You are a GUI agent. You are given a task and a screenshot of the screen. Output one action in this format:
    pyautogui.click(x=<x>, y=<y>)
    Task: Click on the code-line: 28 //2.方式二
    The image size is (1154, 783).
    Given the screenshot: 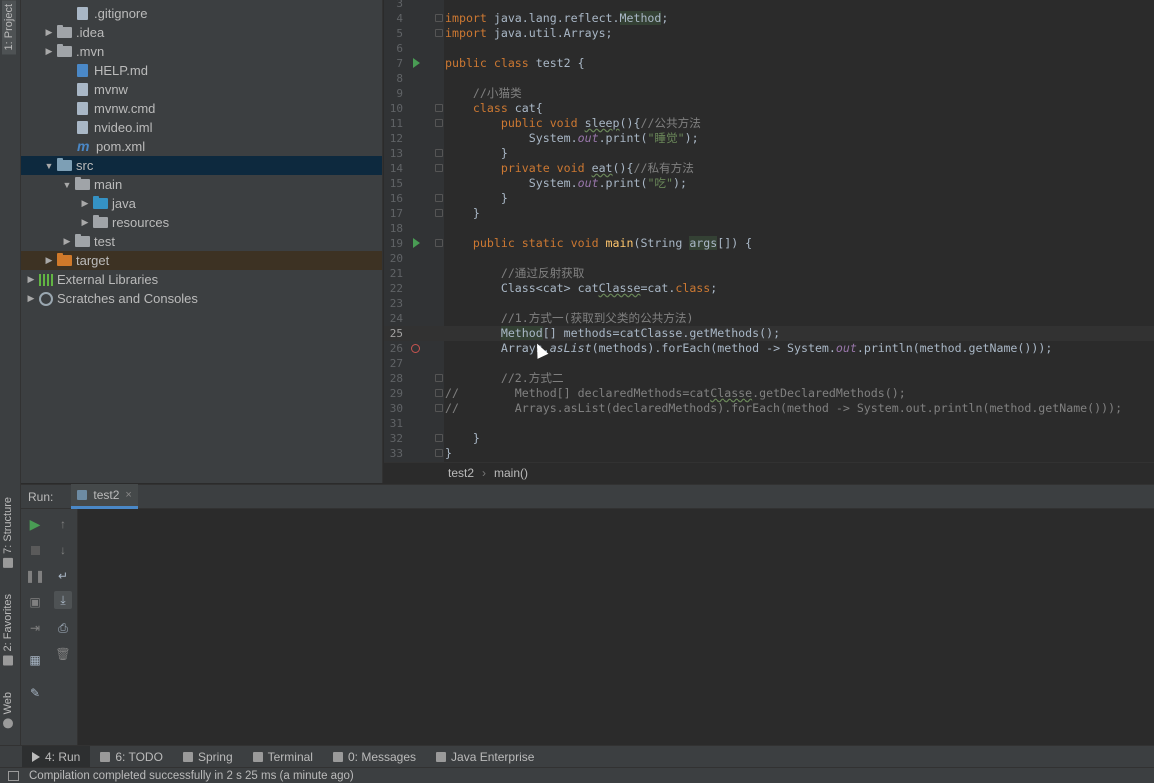 What is the action you would take?
    pyautogui.click(x=769, y=378)
    